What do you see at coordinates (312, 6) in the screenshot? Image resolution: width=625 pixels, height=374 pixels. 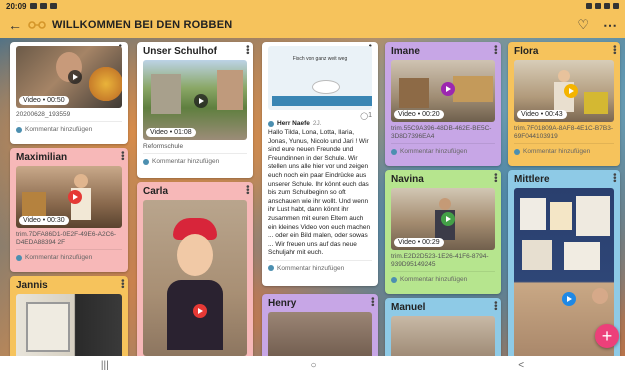 I see `status-bar: 20:09` at bounding box center [312, 6].